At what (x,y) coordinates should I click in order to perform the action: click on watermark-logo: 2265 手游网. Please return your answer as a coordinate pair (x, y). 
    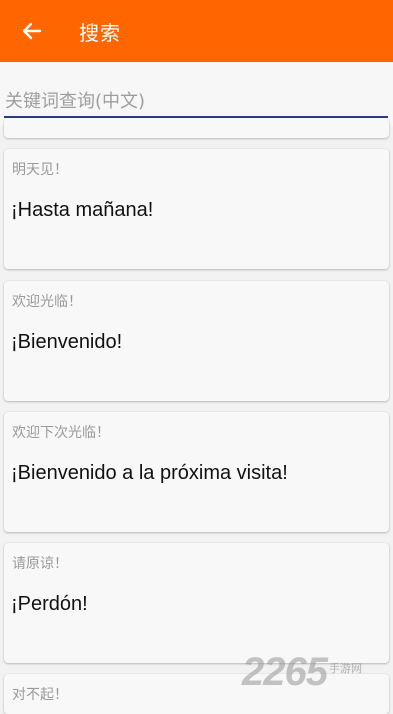
    Looking at the image, I should click on (302, 669).